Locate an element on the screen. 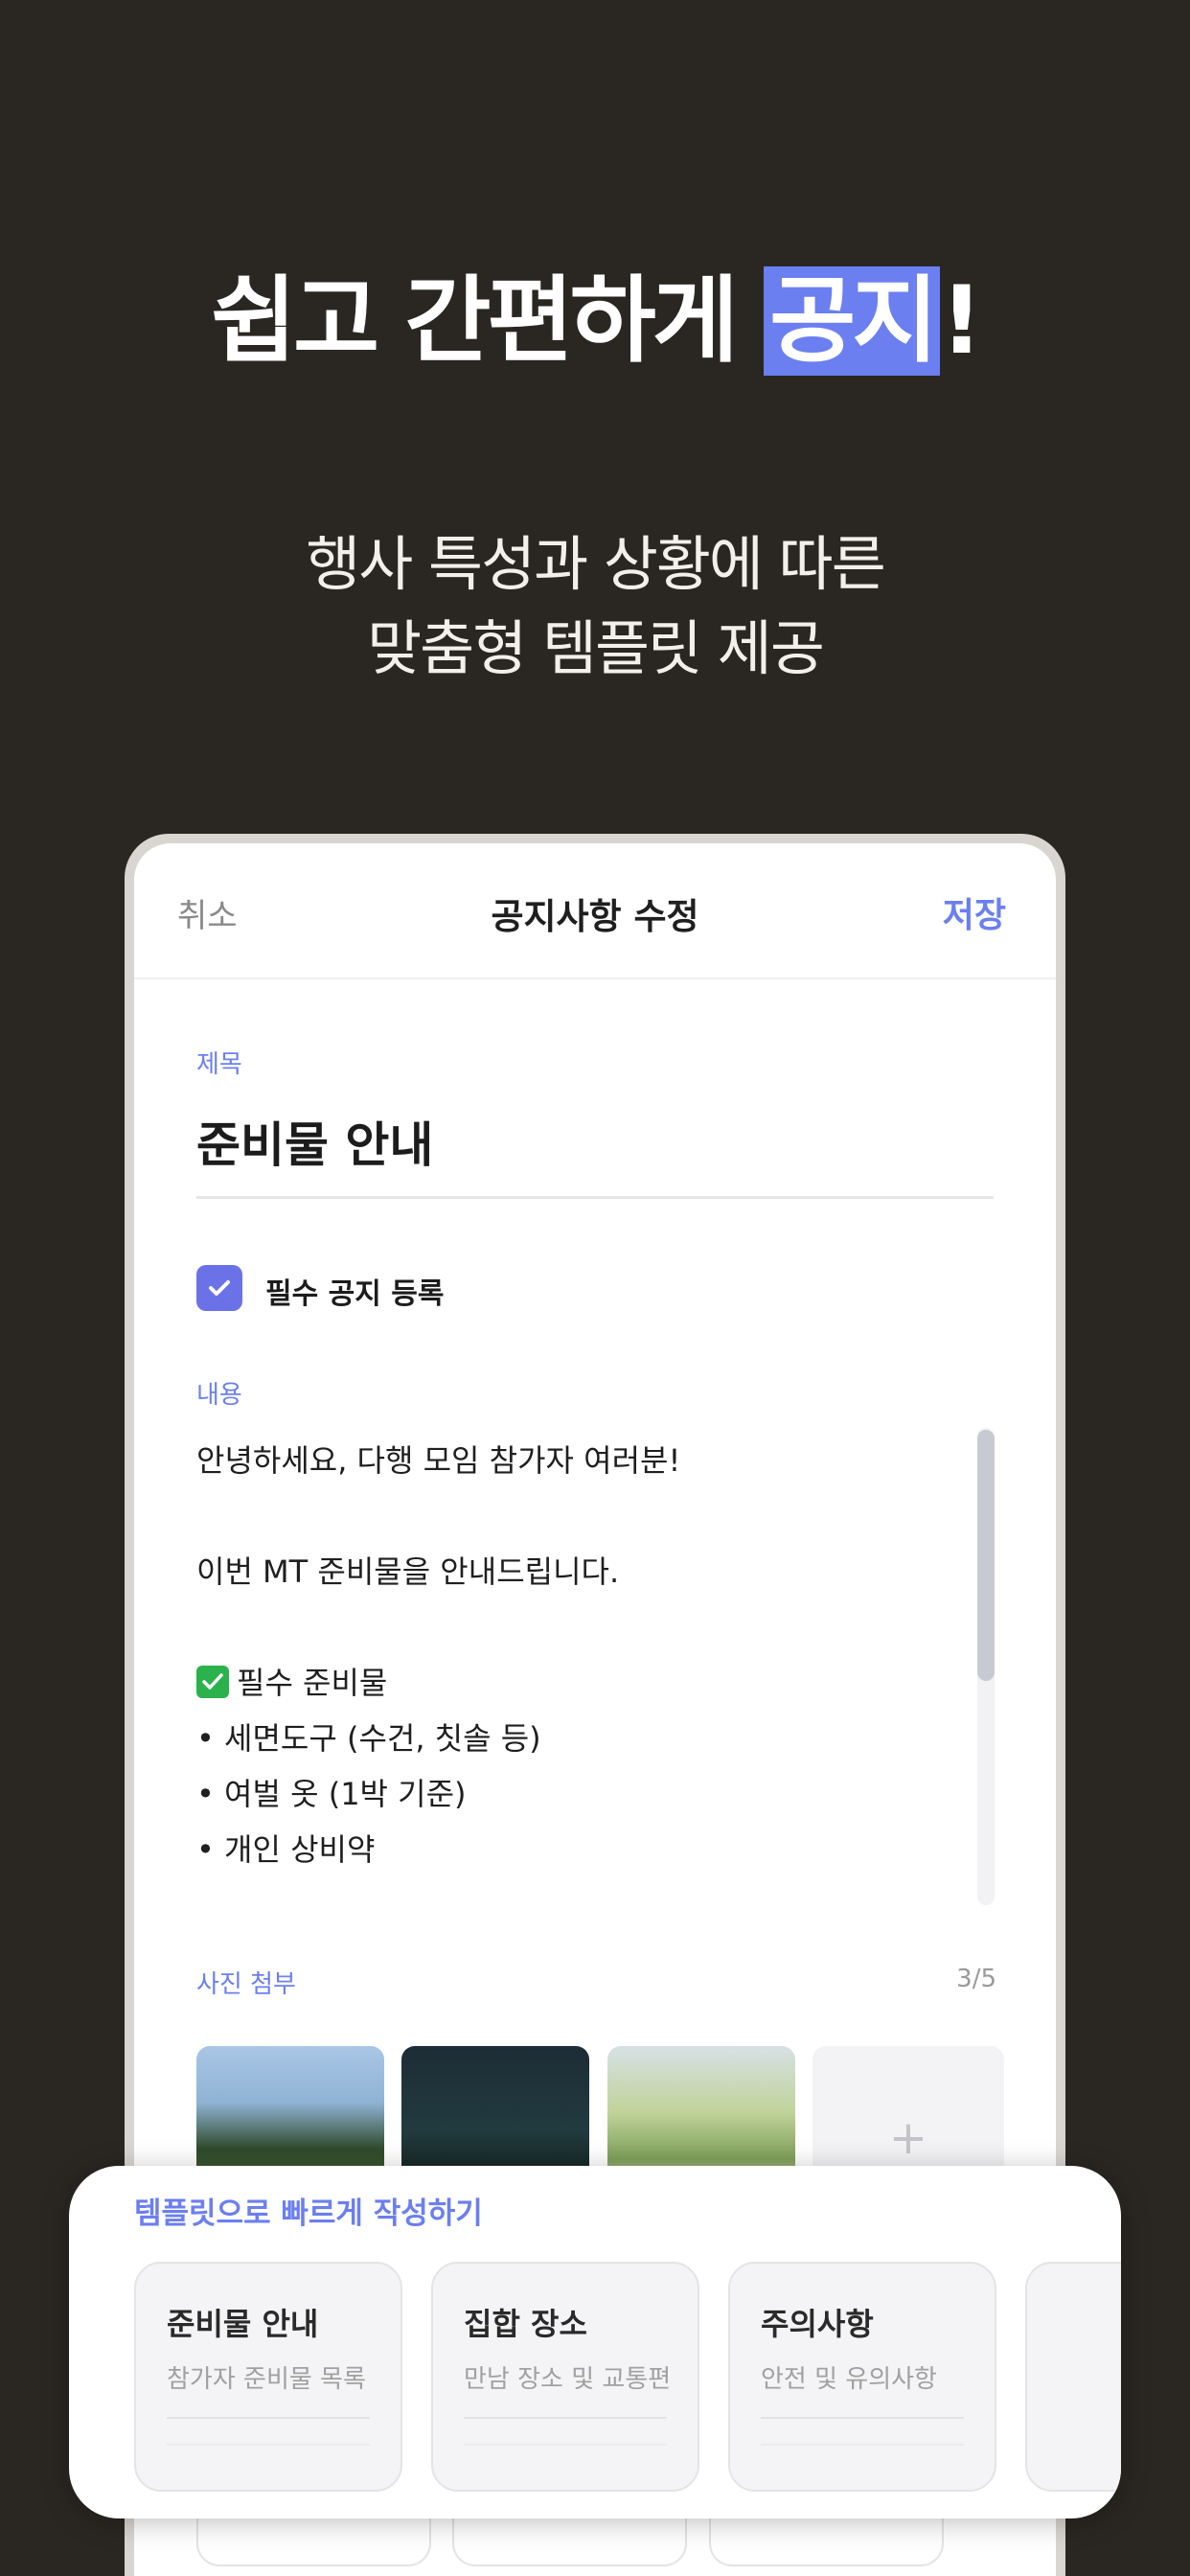 The height and width of the screenshot is (2576, 1190). template-card-precautions: 주의사항 안전 및 유의사항 is located at coordinates (862, 2377).